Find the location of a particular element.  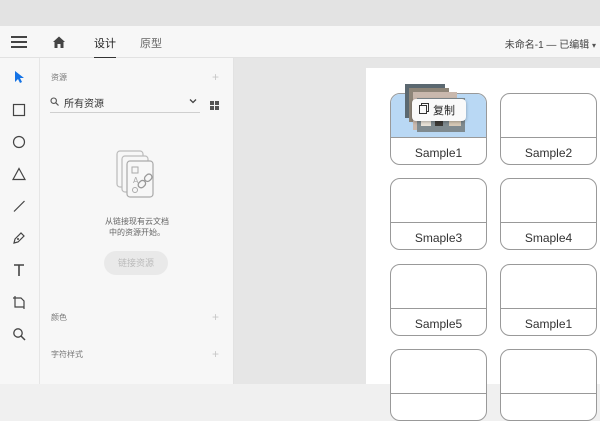

assets-filter-select: 所有资源 is located at coordinates (125, 103).